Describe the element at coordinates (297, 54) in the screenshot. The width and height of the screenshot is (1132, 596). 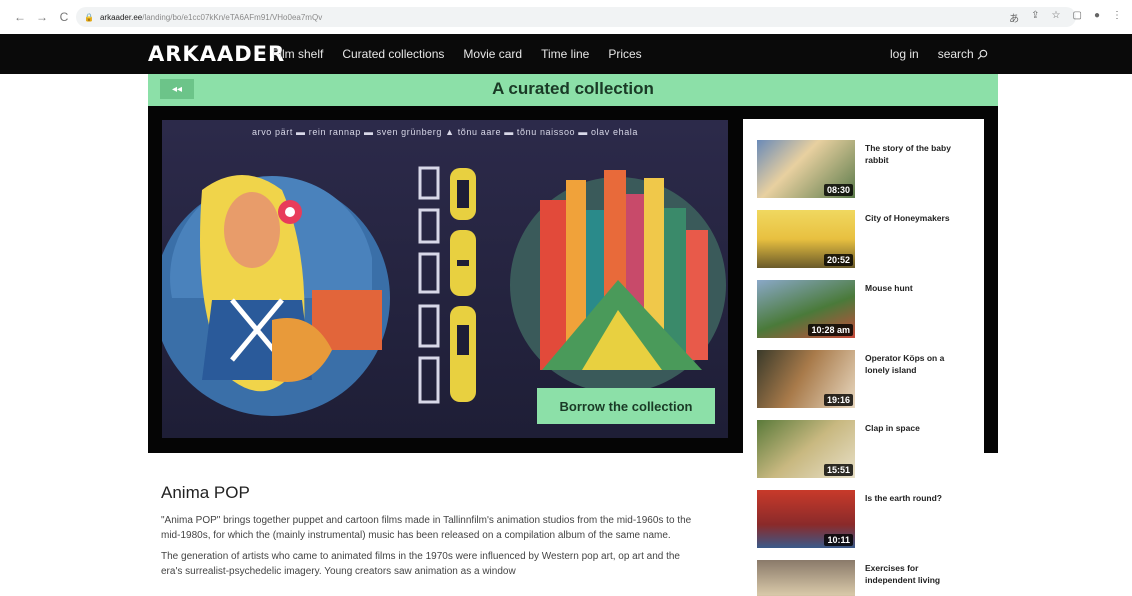
I see `menu-film-shelf: Film shelf` at that location.